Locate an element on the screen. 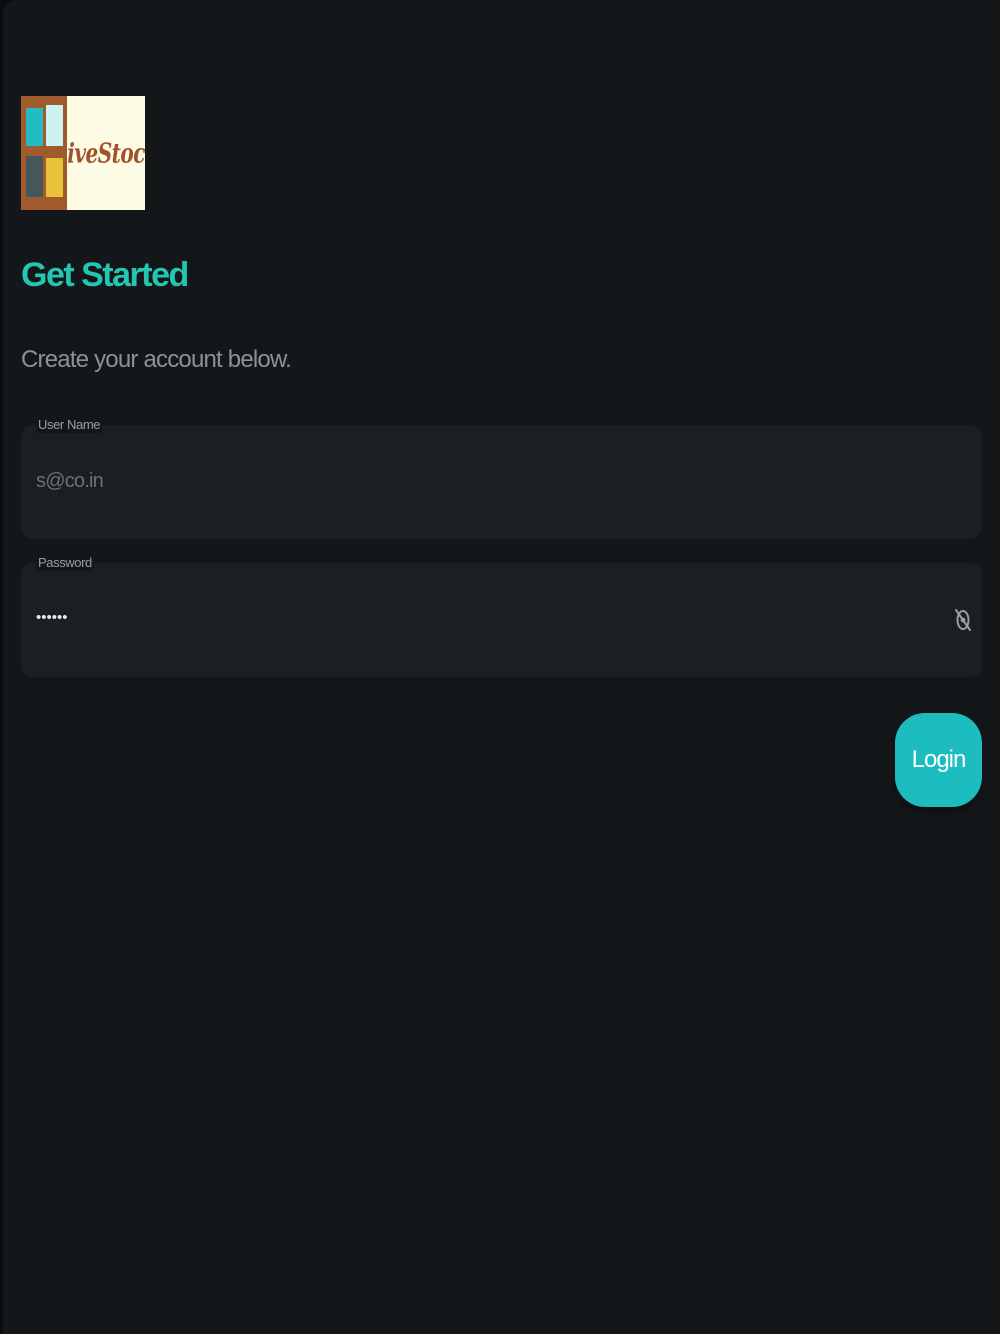  username-input is located at coordinates (476, 481).